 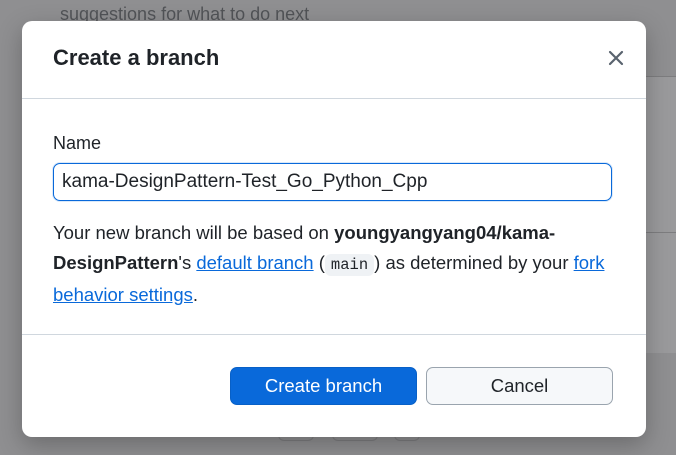 I want to click on description-open-paren: (, so click(x=319, y=262).